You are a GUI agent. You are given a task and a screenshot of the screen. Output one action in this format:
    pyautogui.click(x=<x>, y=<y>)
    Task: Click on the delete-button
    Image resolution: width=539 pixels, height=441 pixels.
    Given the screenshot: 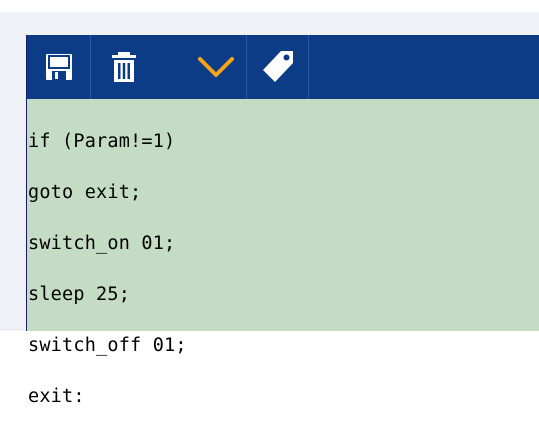 What is the action you would take?
    pyautogui.click(x=124, y=67)
    